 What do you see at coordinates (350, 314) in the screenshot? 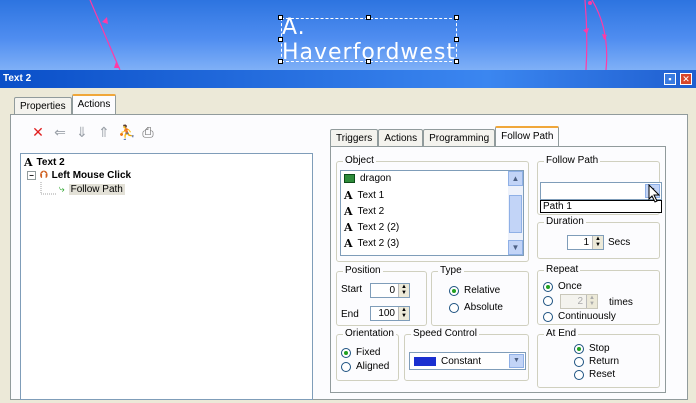
I see `end-label: End` at bounding box center [350, 314].